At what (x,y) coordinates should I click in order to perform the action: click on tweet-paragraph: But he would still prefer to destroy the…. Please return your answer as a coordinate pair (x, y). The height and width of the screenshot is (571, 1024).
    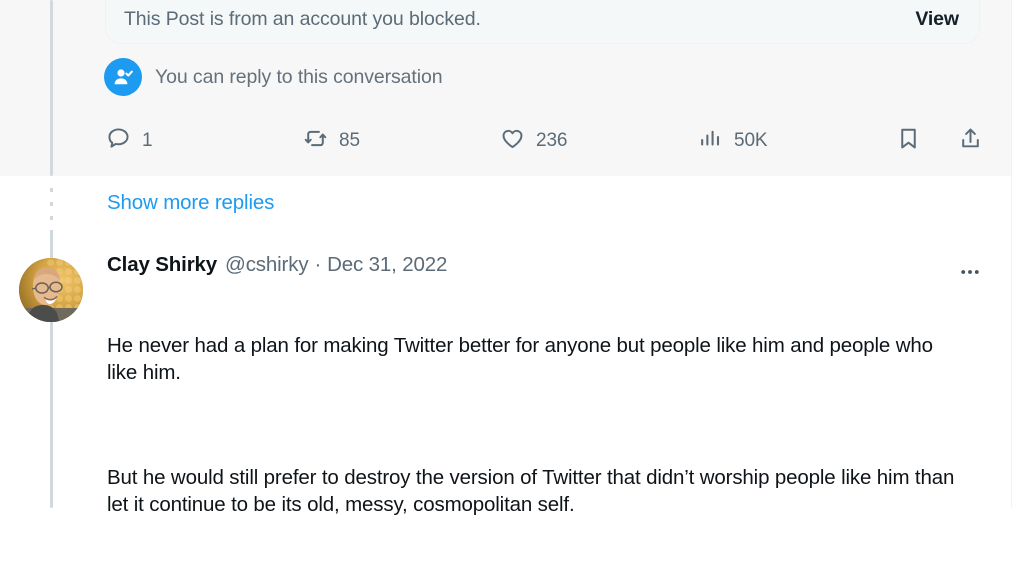
    Looking at the image, I should click on (533, 491).